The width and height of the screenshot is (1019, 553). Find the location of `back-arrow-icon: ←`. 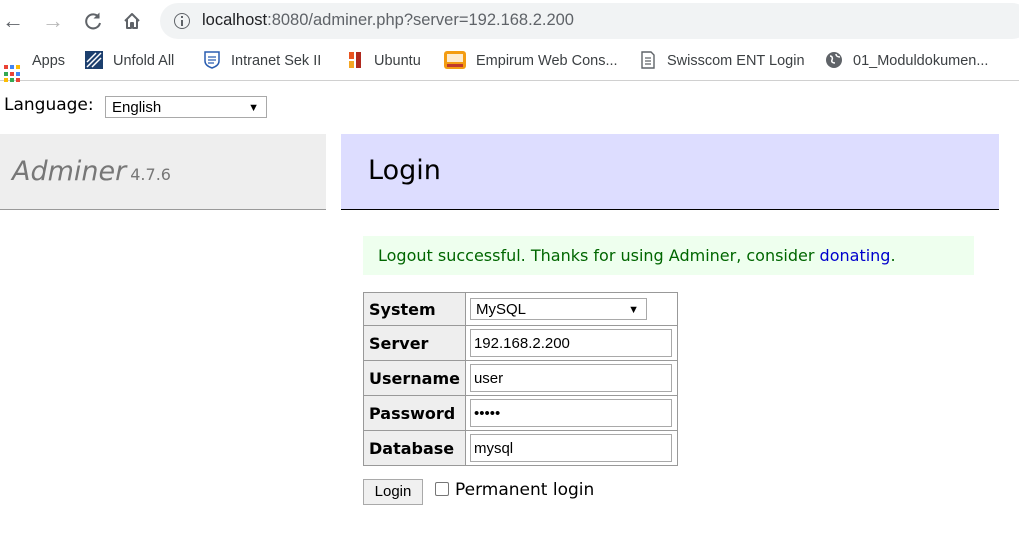

back-arrow-icon: ← is located at coordinates (13, 21).